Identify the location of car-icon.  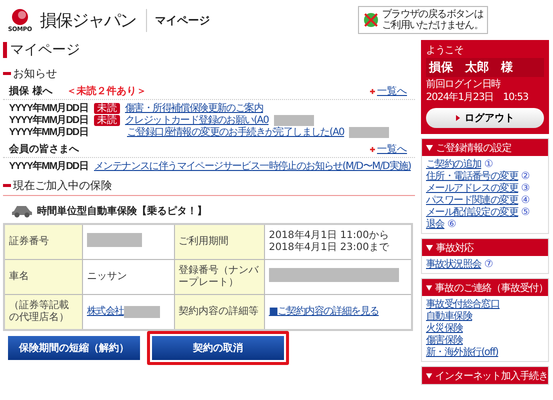
(22, 211).